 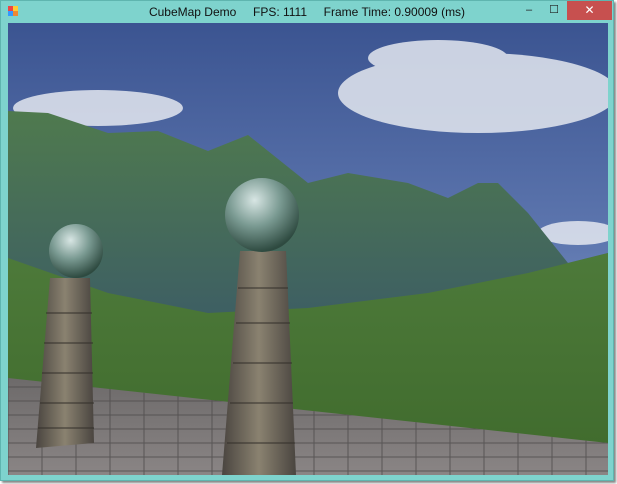 What do you see at coordinates (589, 10) in the screenshot?
I see `close-button: ✕` at bounding box center [589, 10].